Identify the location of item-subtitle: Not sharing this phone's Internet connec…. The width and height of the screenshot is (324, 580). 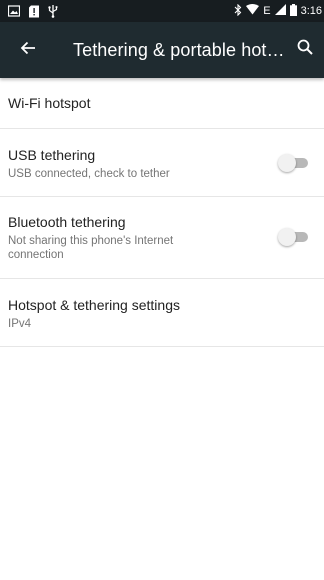
(91, 248).